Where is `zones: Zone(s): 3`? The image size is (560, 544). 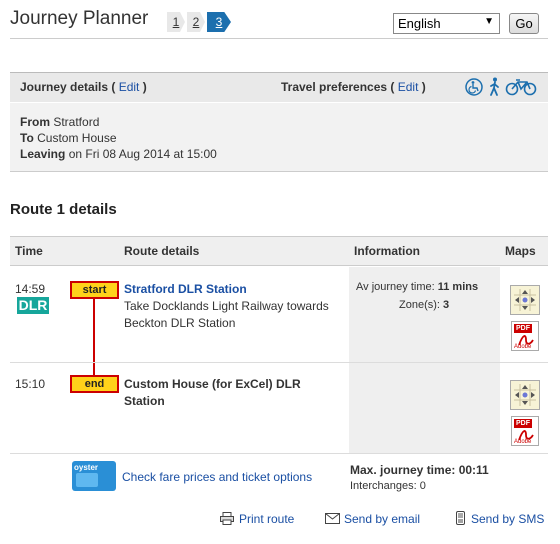 zones: Zone(s): 3 is located at coordinates (424, 305).